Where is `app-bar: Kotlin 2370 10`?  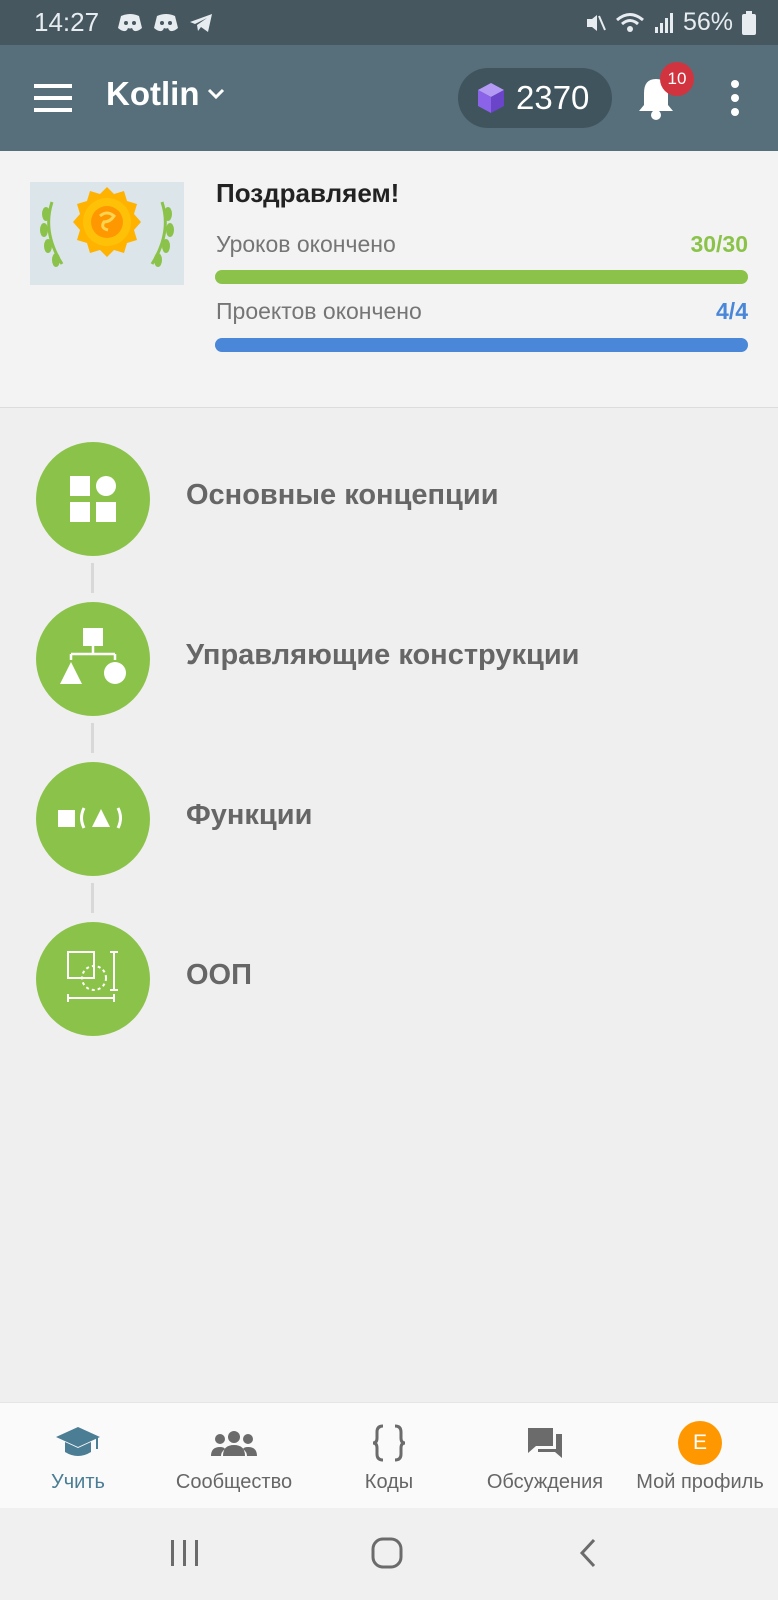
app-bar: Kotlin 2370 10 is located at coordinates (389, 98).